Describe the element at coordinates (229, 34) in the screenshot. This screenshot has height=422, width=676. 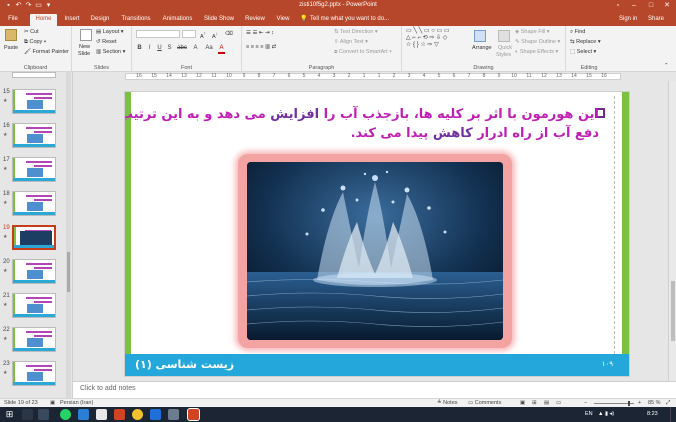
I see `clear-format-icon: ⌫` at that location.